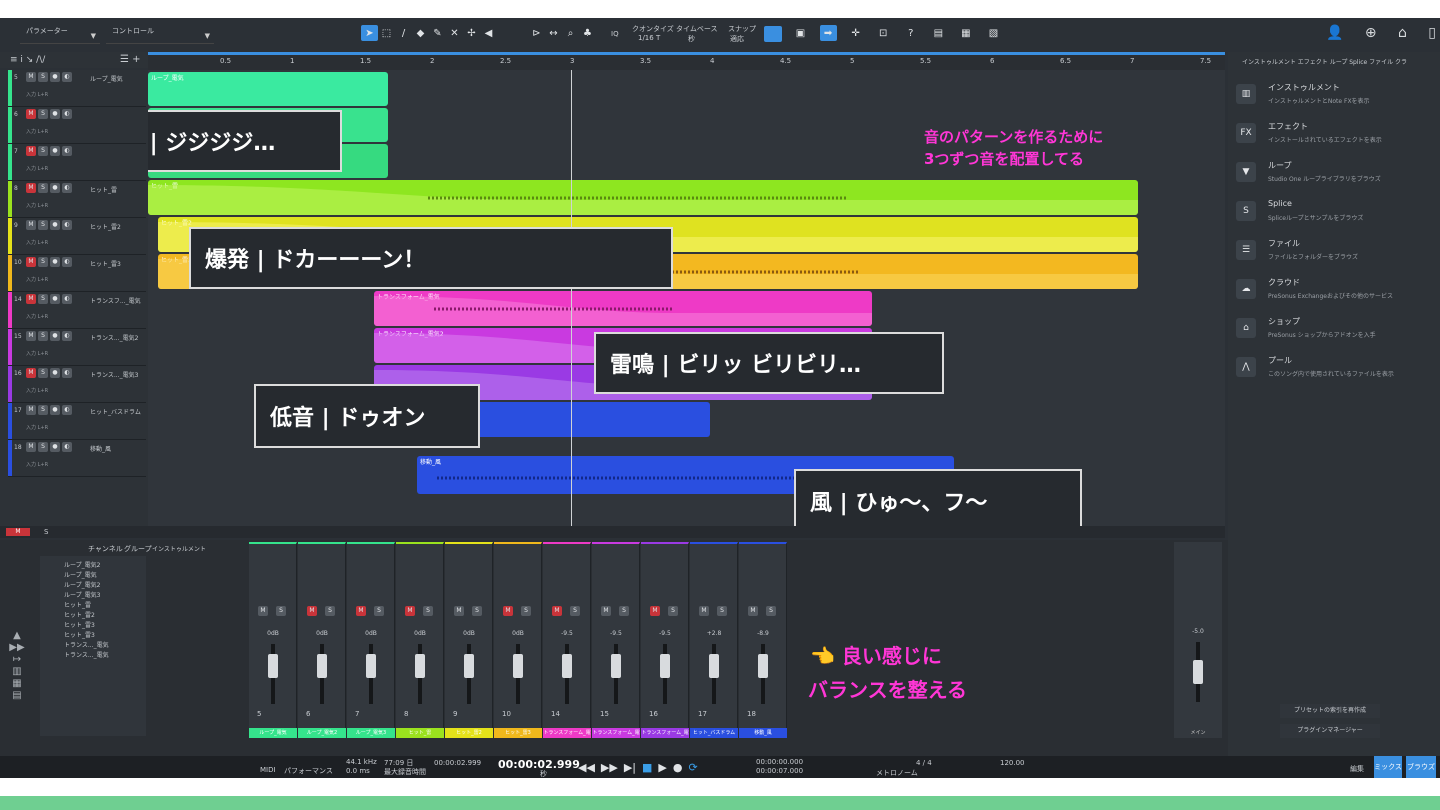 This screenshot has width=1440, height=810. I want to click on arrow-tool-icon: ➤, so click(369, 33).